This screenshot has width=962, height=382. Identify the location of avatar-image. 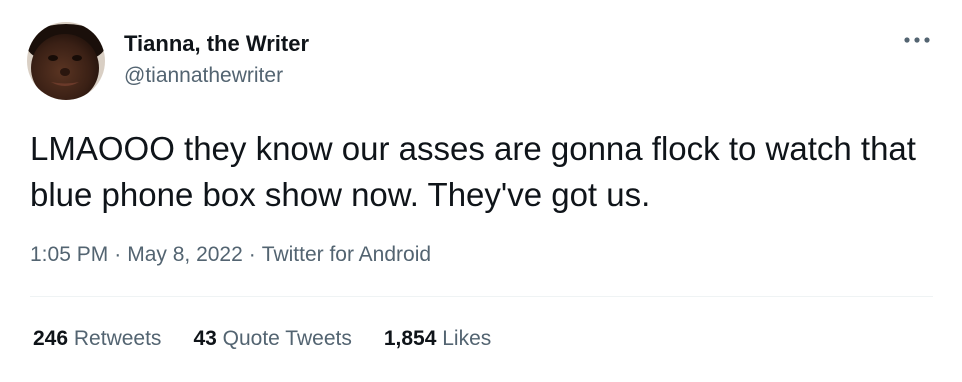
(66, 61).